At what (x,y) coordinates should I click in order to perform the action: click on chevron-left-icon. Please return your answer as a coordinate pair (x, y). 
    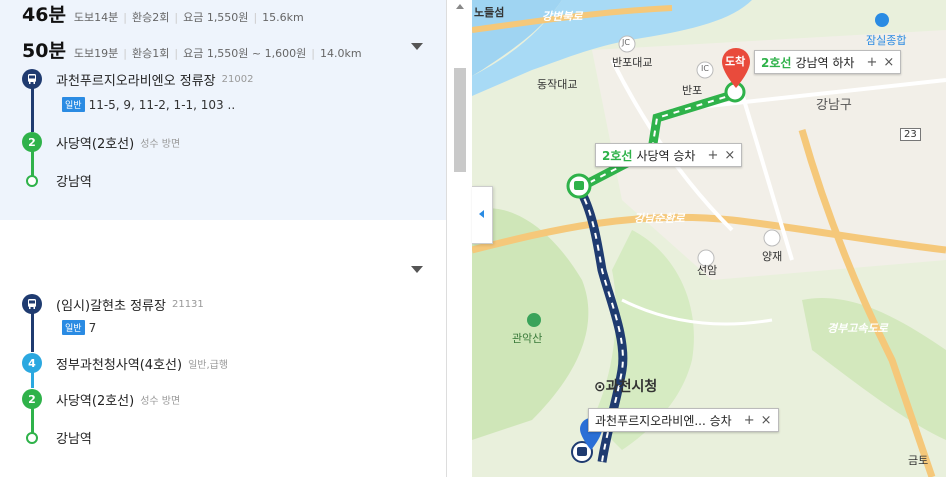
    Looking at the image, I should click on (481, 214).